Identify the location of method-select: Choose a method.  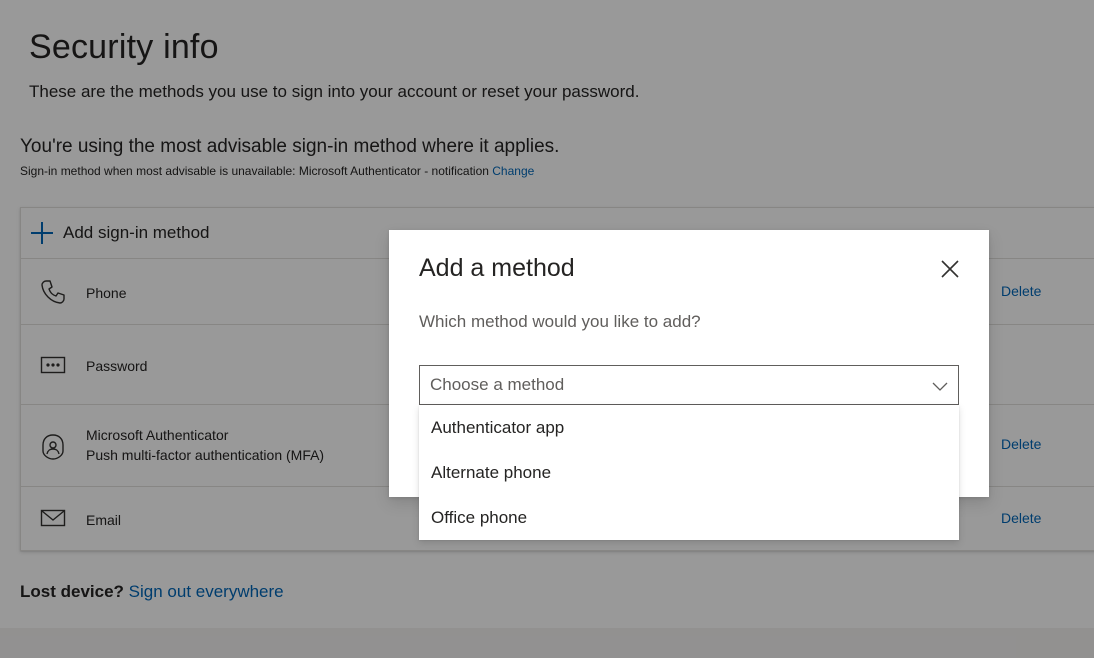
(689, 385).